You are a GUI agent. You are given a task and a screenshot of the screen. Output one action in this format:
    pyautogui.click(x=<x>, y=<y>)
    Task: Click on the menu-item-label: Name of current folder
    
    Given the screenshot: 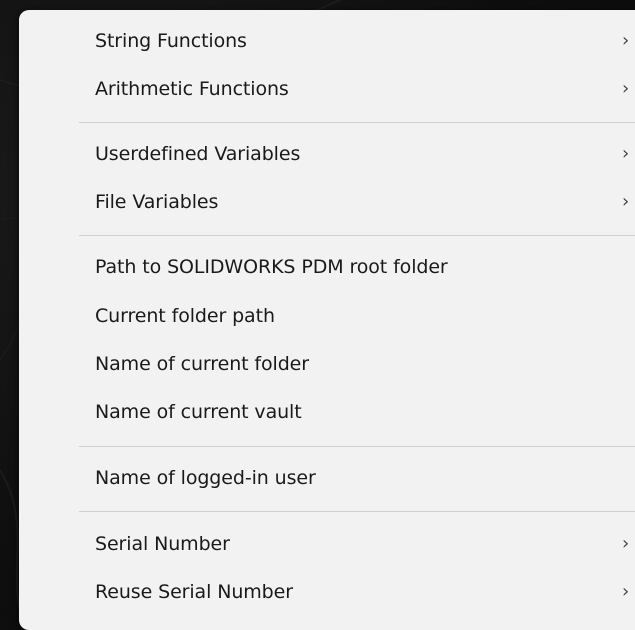 What is the action you would take?
    pyautogui.click(x=202, y=364)
    